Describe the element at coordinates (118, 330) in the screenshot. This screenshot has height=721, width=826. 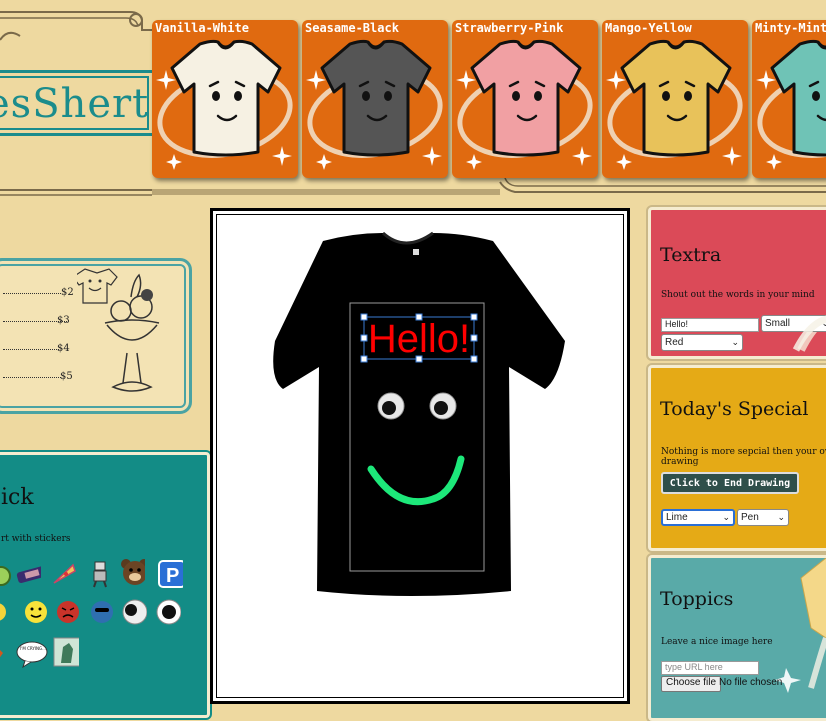
I see `sundae-illustration-icon` at that location.